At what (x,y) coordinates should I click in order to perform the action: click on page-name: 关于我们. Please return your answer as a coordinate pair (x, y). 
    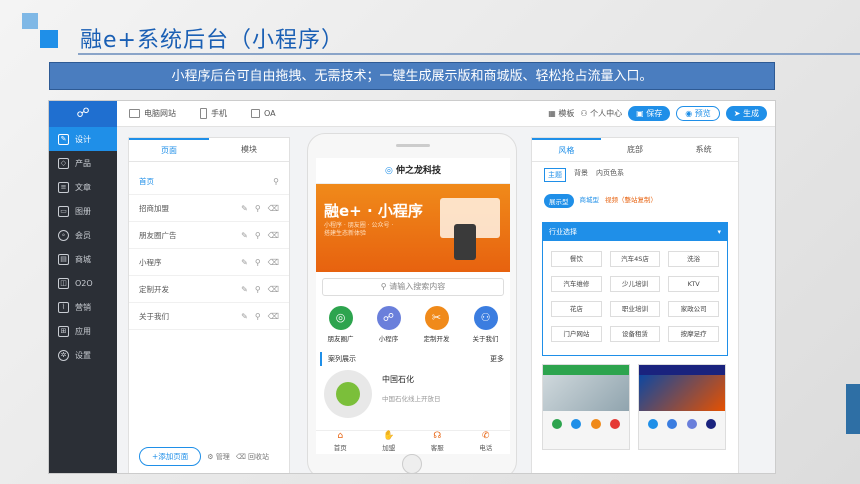
    Looking at the image, I should click on (154, 316).